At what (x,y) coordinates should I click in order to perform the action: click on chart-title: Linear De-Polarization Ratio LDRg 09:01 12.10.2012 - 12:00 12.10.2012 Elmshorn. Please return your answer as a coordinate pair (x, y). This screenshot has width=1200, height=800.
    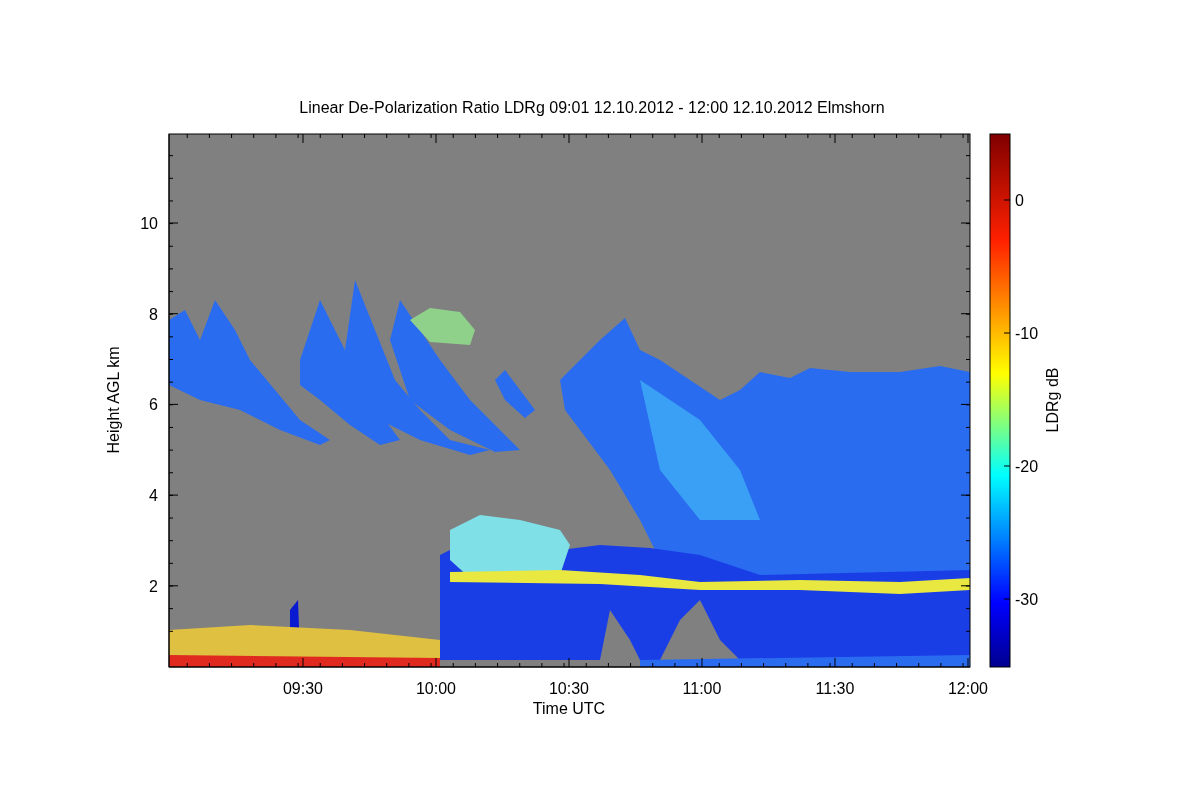
    Looking at the image, I should click on (592, 107).